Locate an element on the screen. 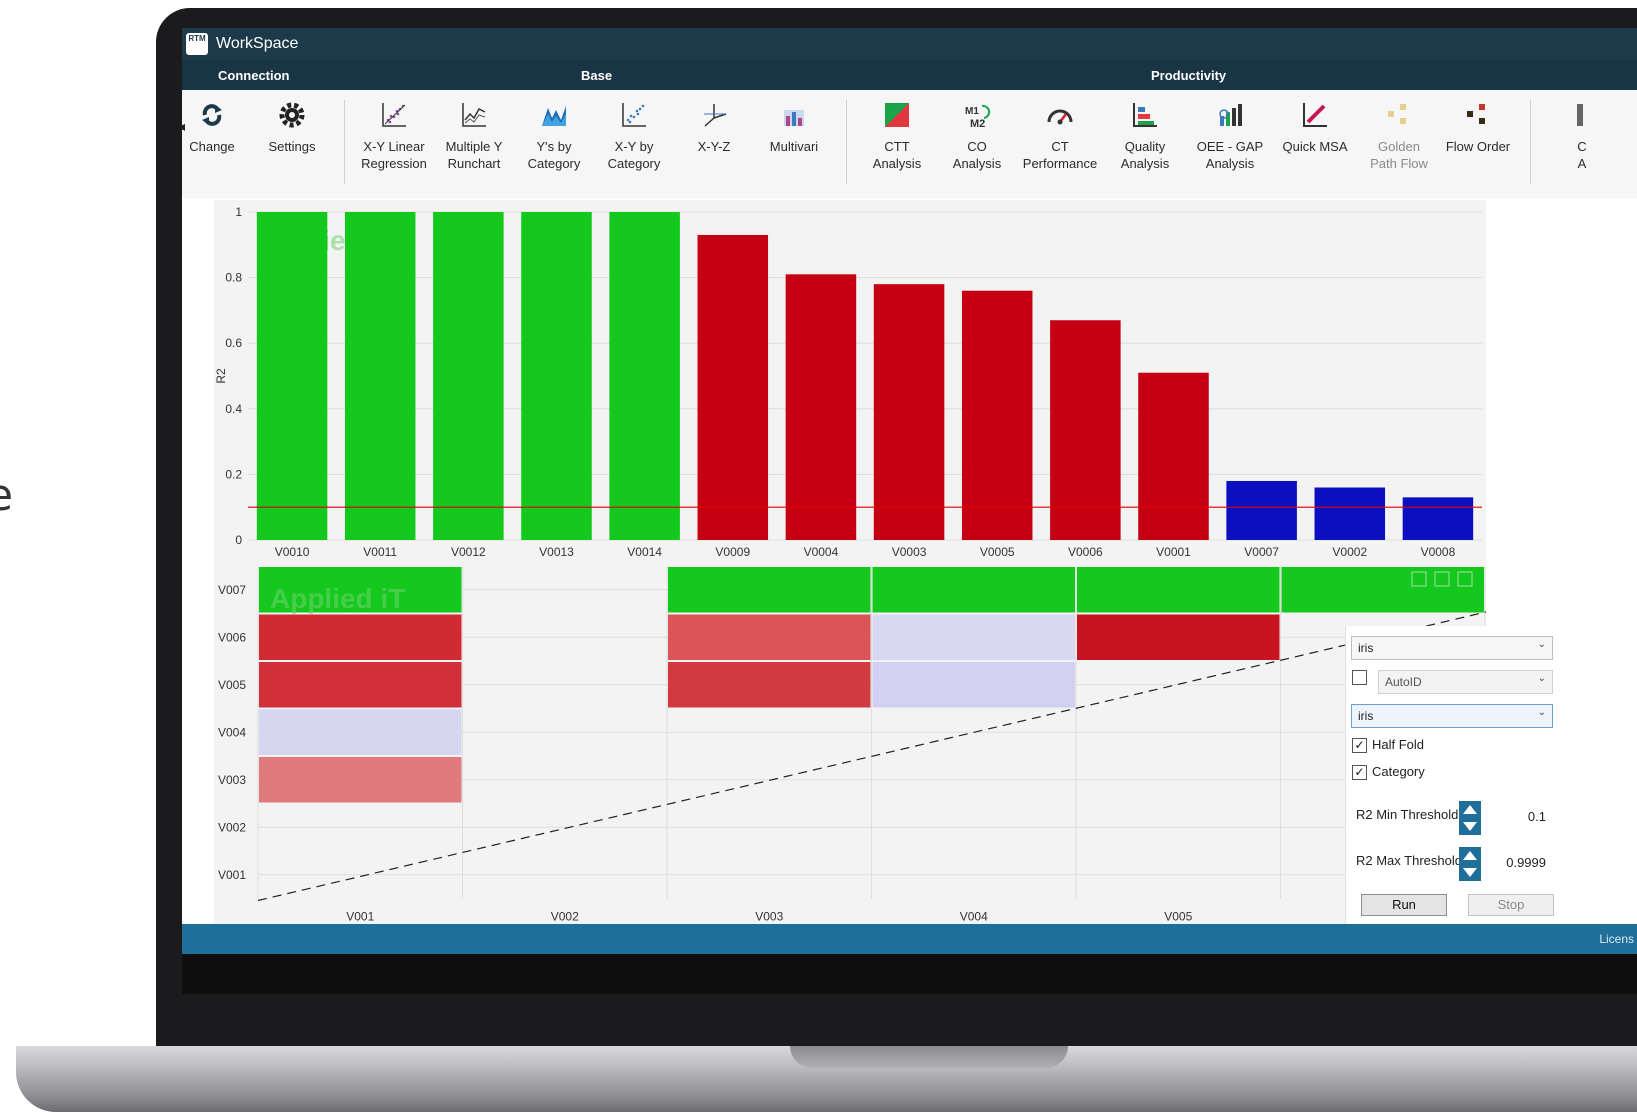  heatmap-cell-V003-V006 is located at coordinates (769, 637).